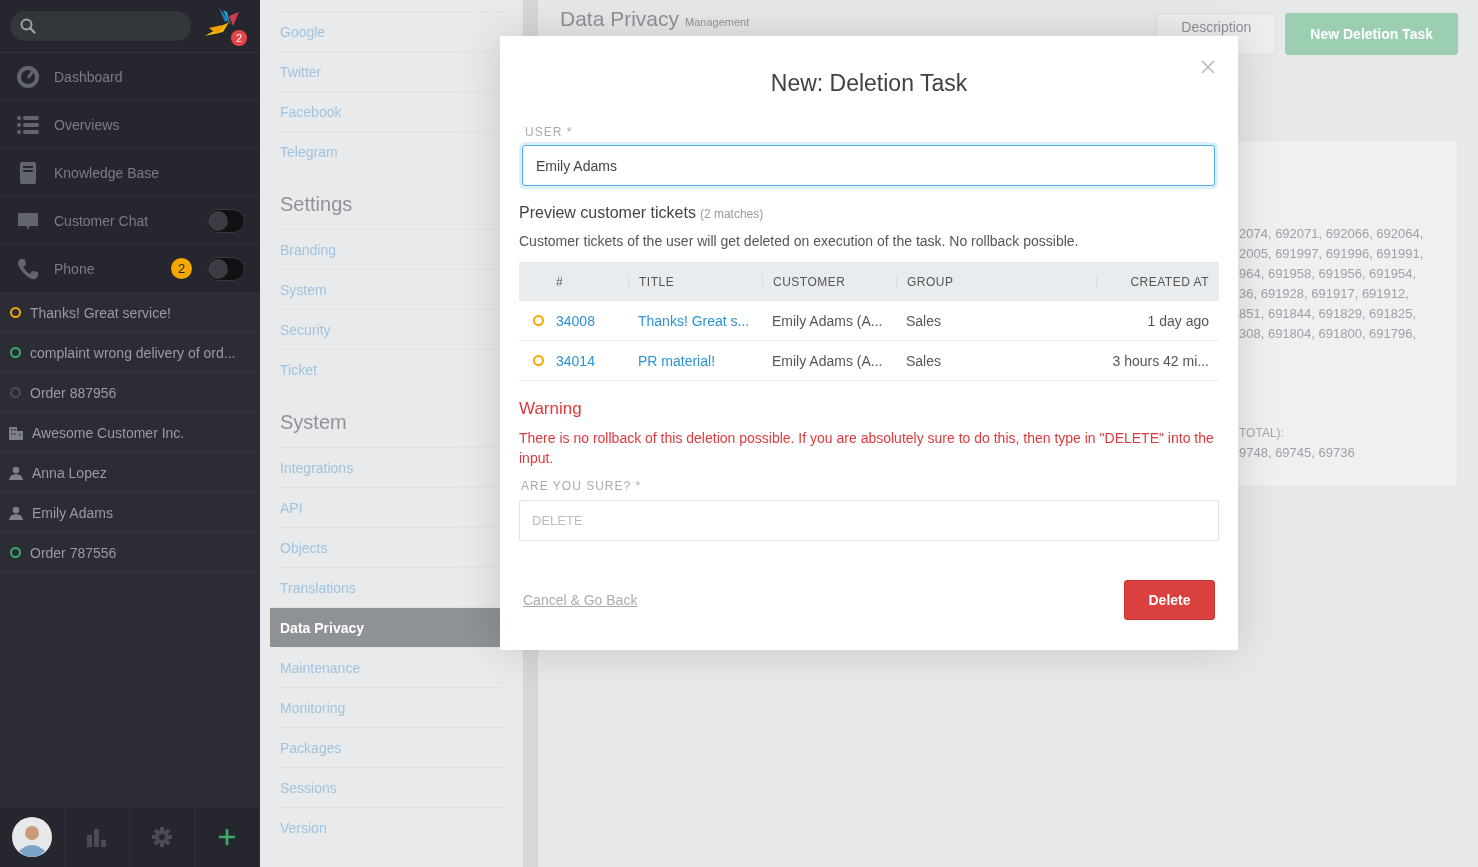  What do you see at coordinates (227, 837) in the screenshot?
I see `add-icon` at bounding box center [227, 837].